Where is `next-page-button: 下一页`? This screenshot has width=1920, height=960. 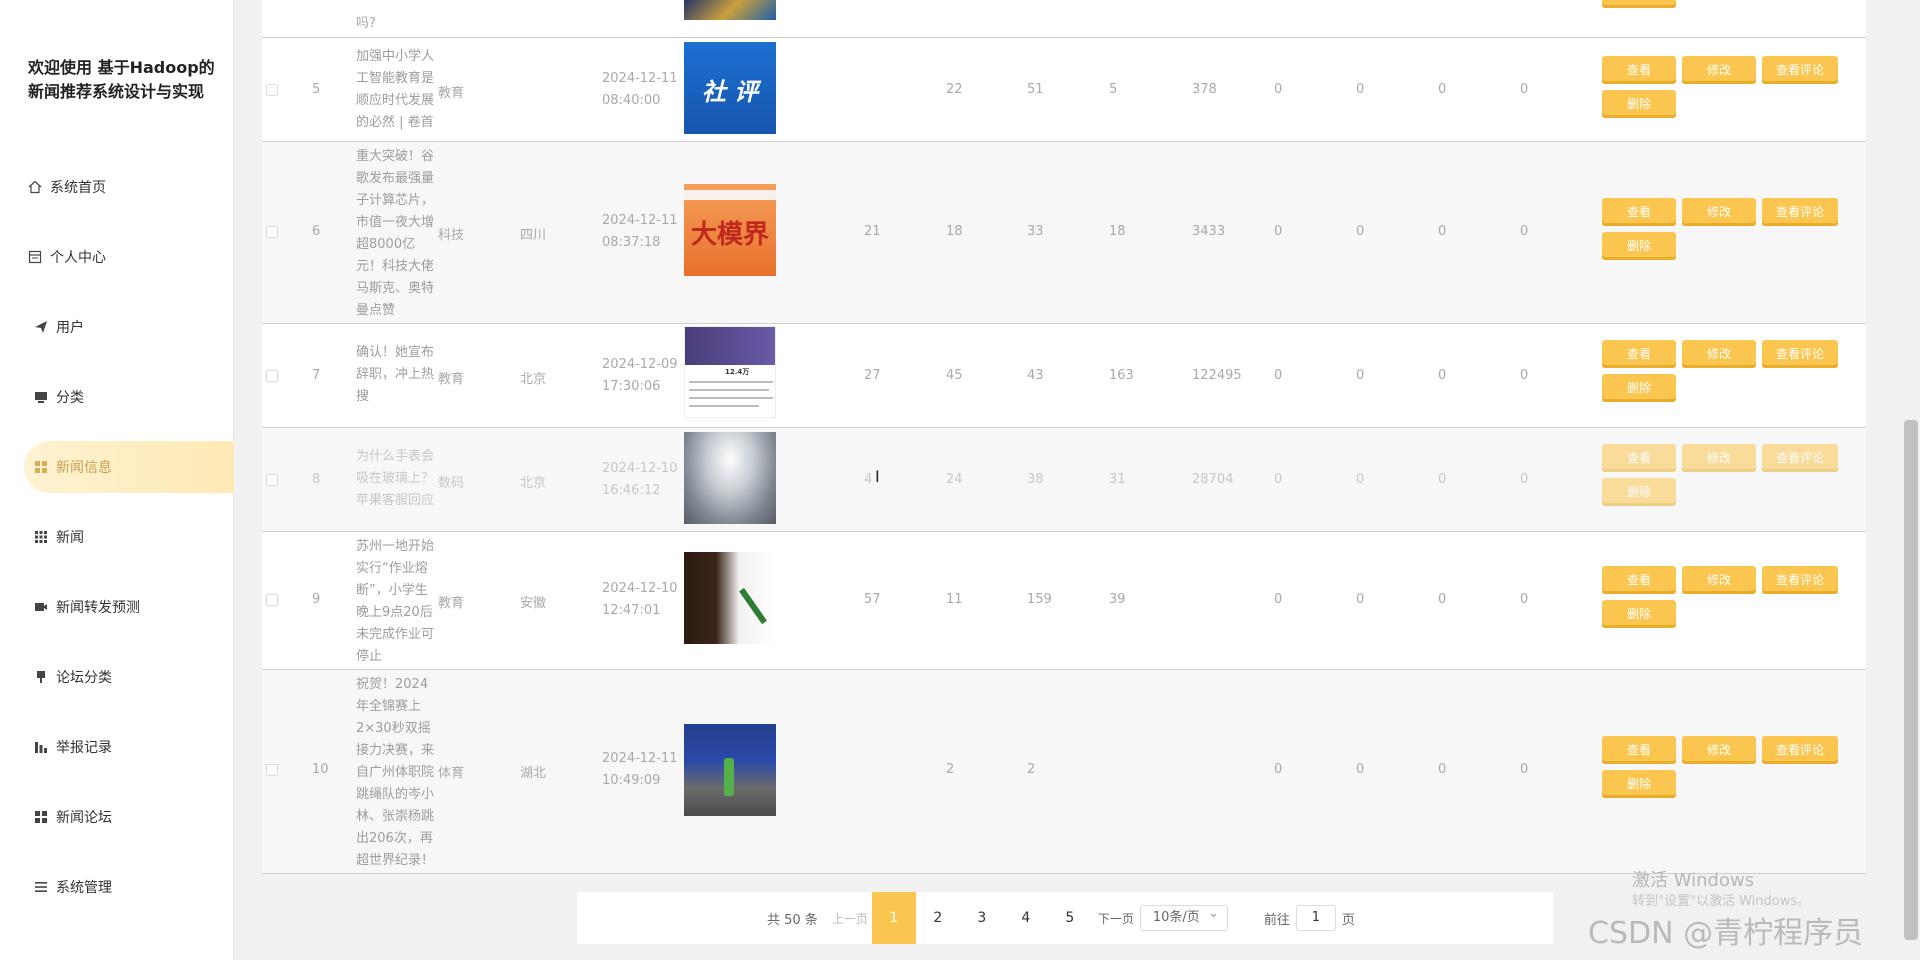
next-page-button: 下一页 is located at coordinates (1116, 918).